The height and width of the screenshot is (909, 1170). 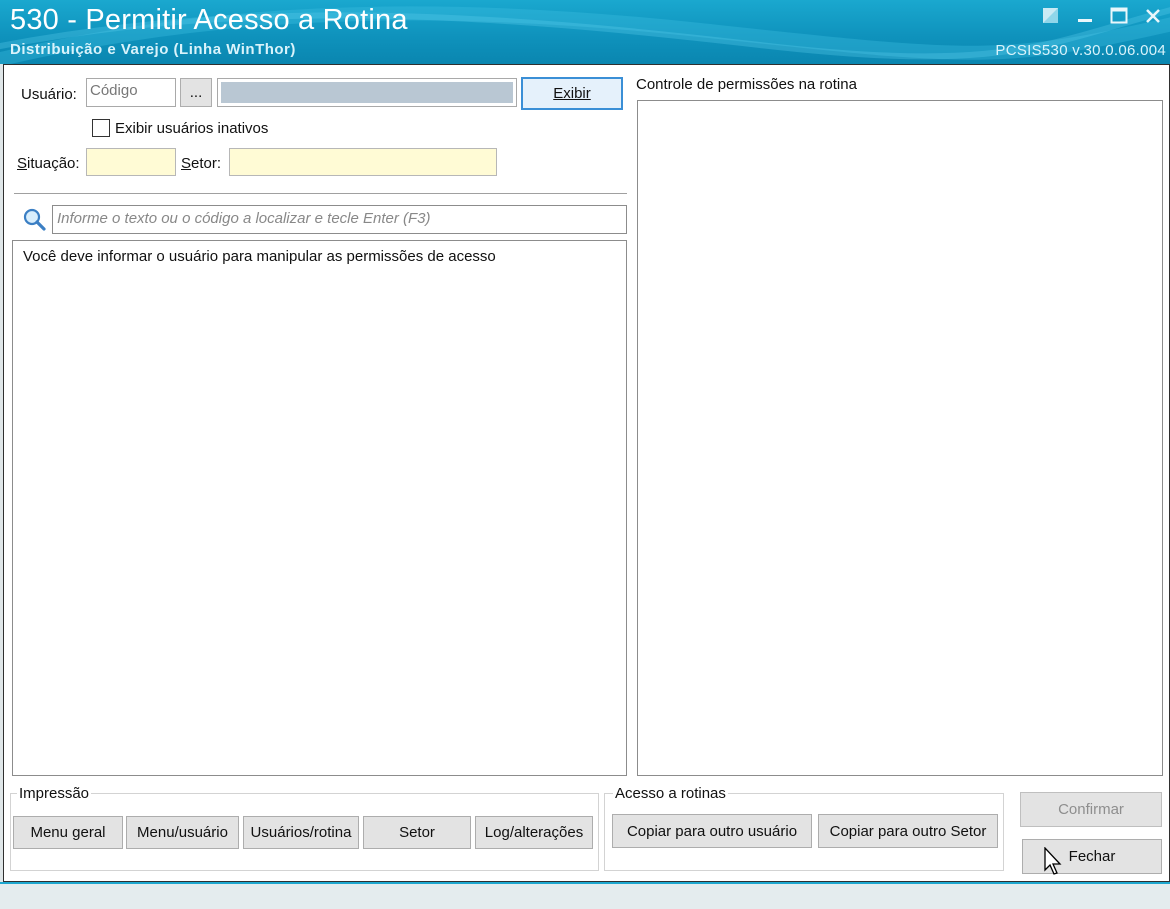 What do you see at coordinates (746, 84) in the screenshot?
I see `controle-permissoes-title: Controle de permissões na rotina` at bounding box center [746, 84].